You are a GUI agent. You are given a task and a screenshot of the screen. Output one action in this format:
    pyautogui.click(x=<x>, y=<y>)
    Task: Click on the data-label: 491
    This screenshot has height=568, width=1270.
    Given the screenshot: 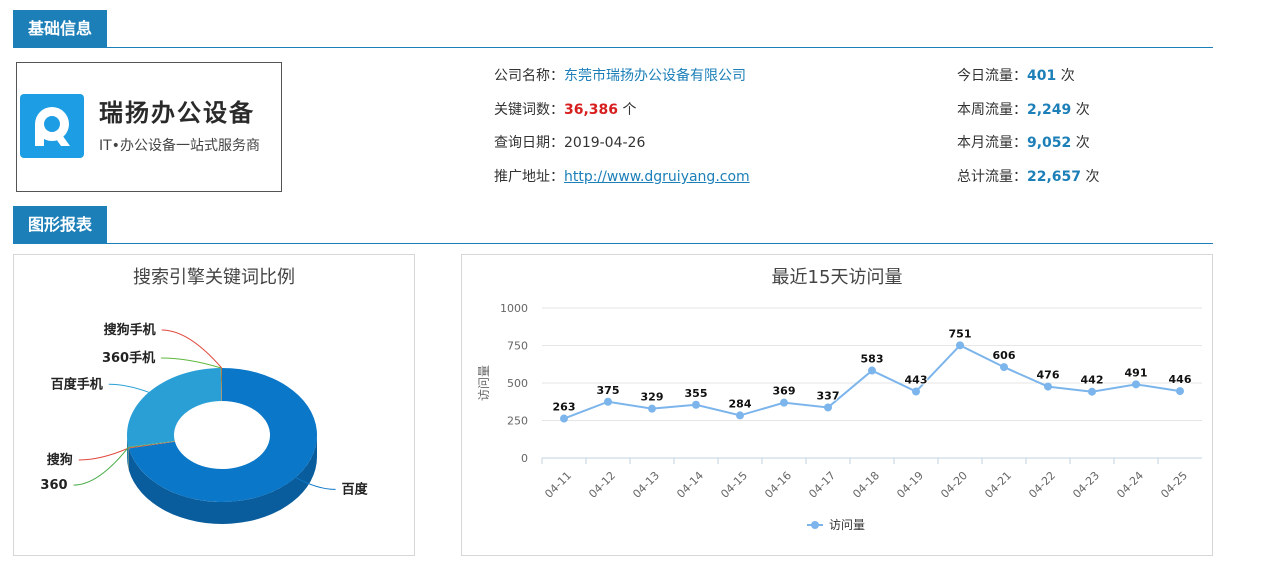 What is the action you would take?
    pyautogui.click(x=1136, y=372)
    